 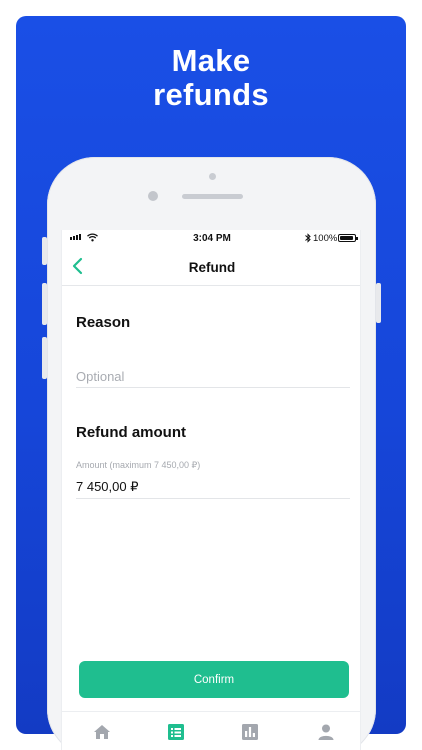 I want to click on home-icon, so click(x=102, y=732).